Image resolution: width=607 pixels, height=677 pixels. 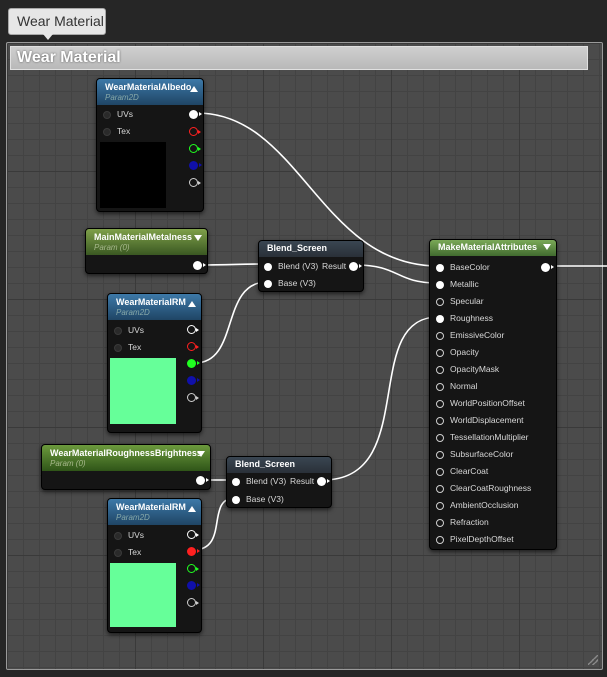 I want to click on node-header: MakeMaterialAttributes, so click(x=493, y=248).